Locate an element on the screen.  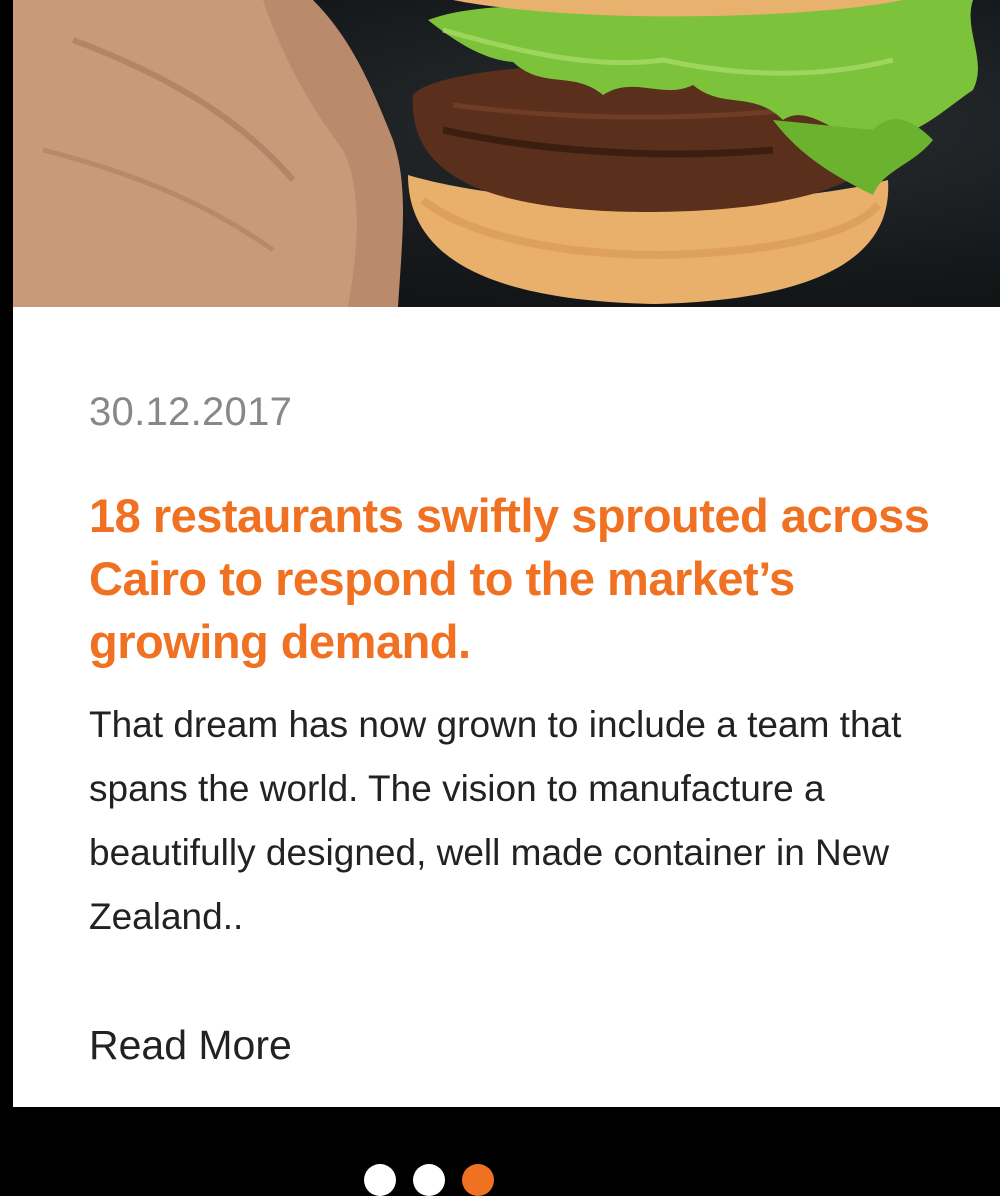
carousel-dot-3-active is located at coordinates (478, 1180).